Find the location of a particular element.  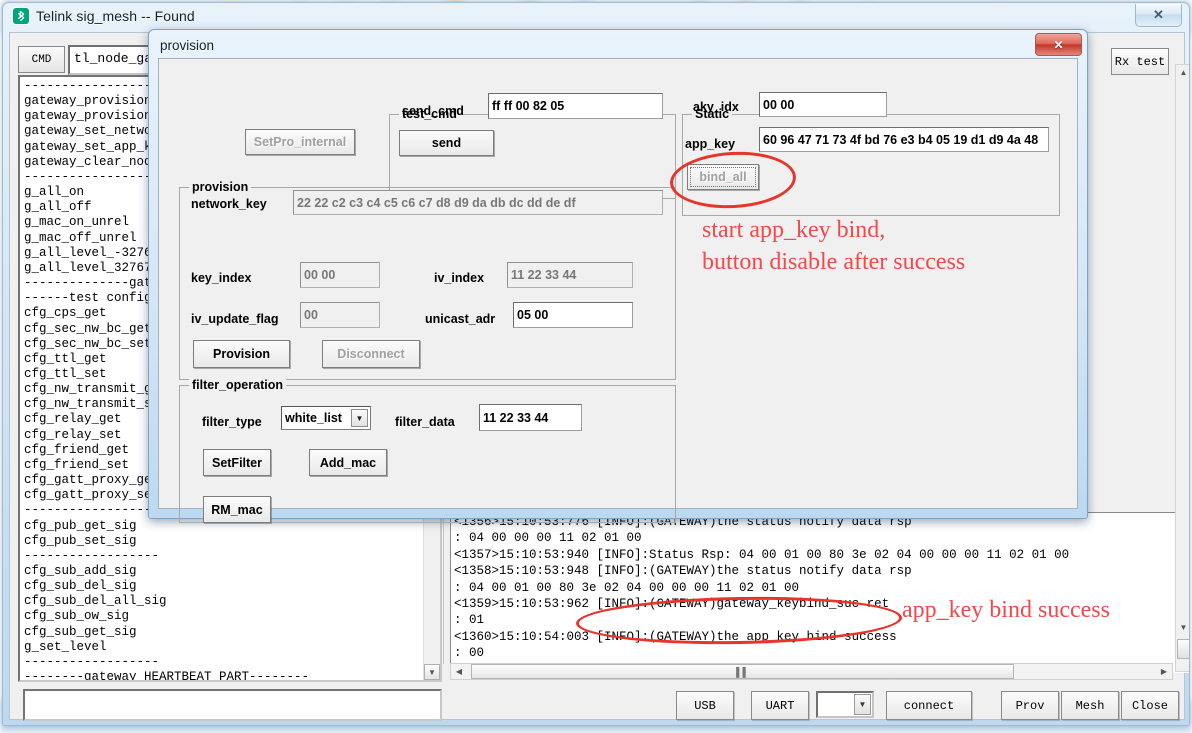

set-filter-button: SetFilter is located at coordinates (237, 462).